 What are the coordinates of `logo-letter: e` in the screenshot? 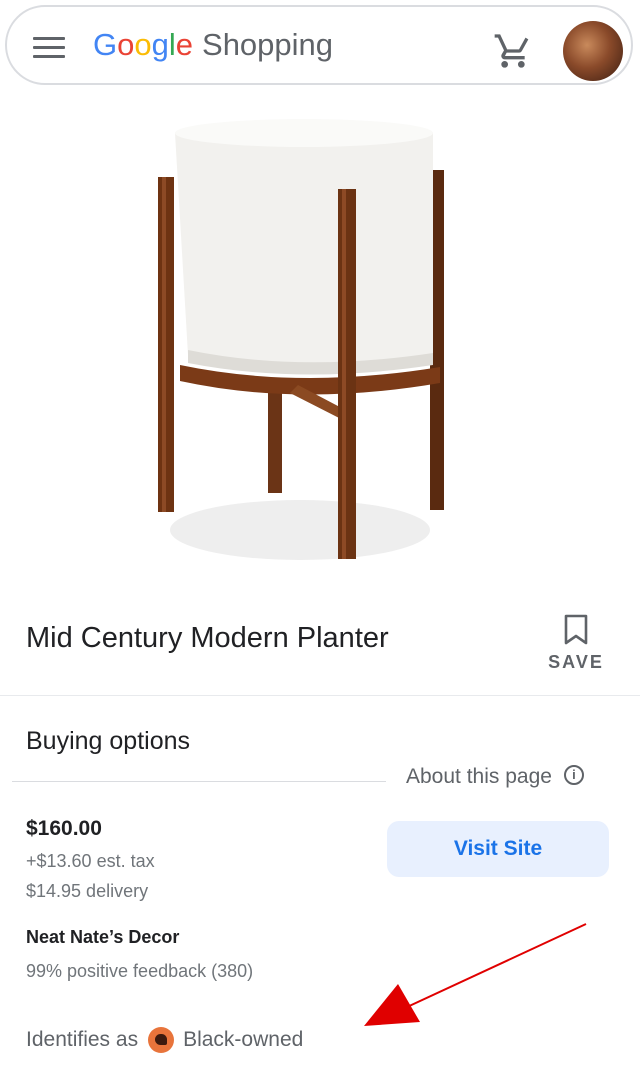 It's located at (184, 44).